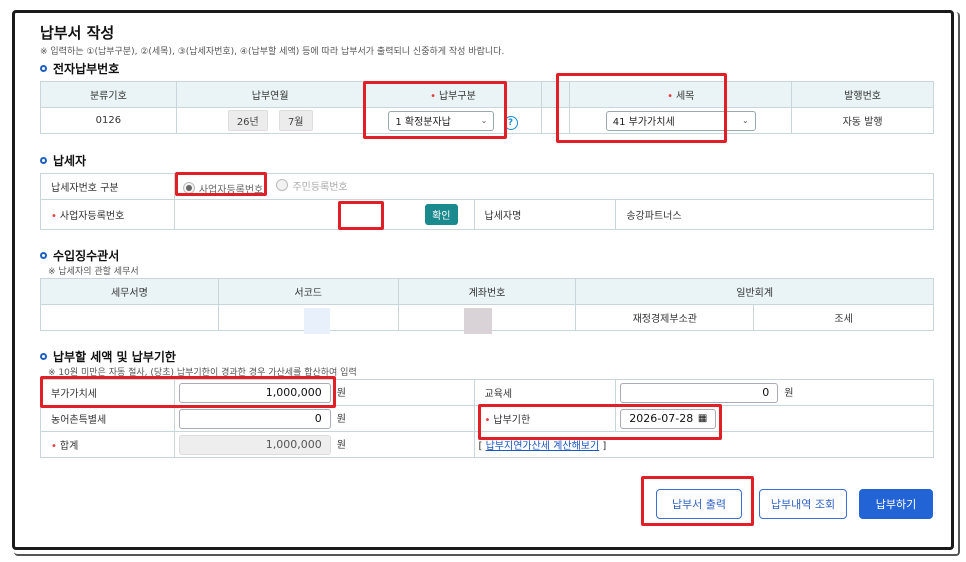  What do you see at coordinates (231, 190) in the screenshot?
I see `radio-business-label: 사업자등록번호` at bounding box center [231, 190].